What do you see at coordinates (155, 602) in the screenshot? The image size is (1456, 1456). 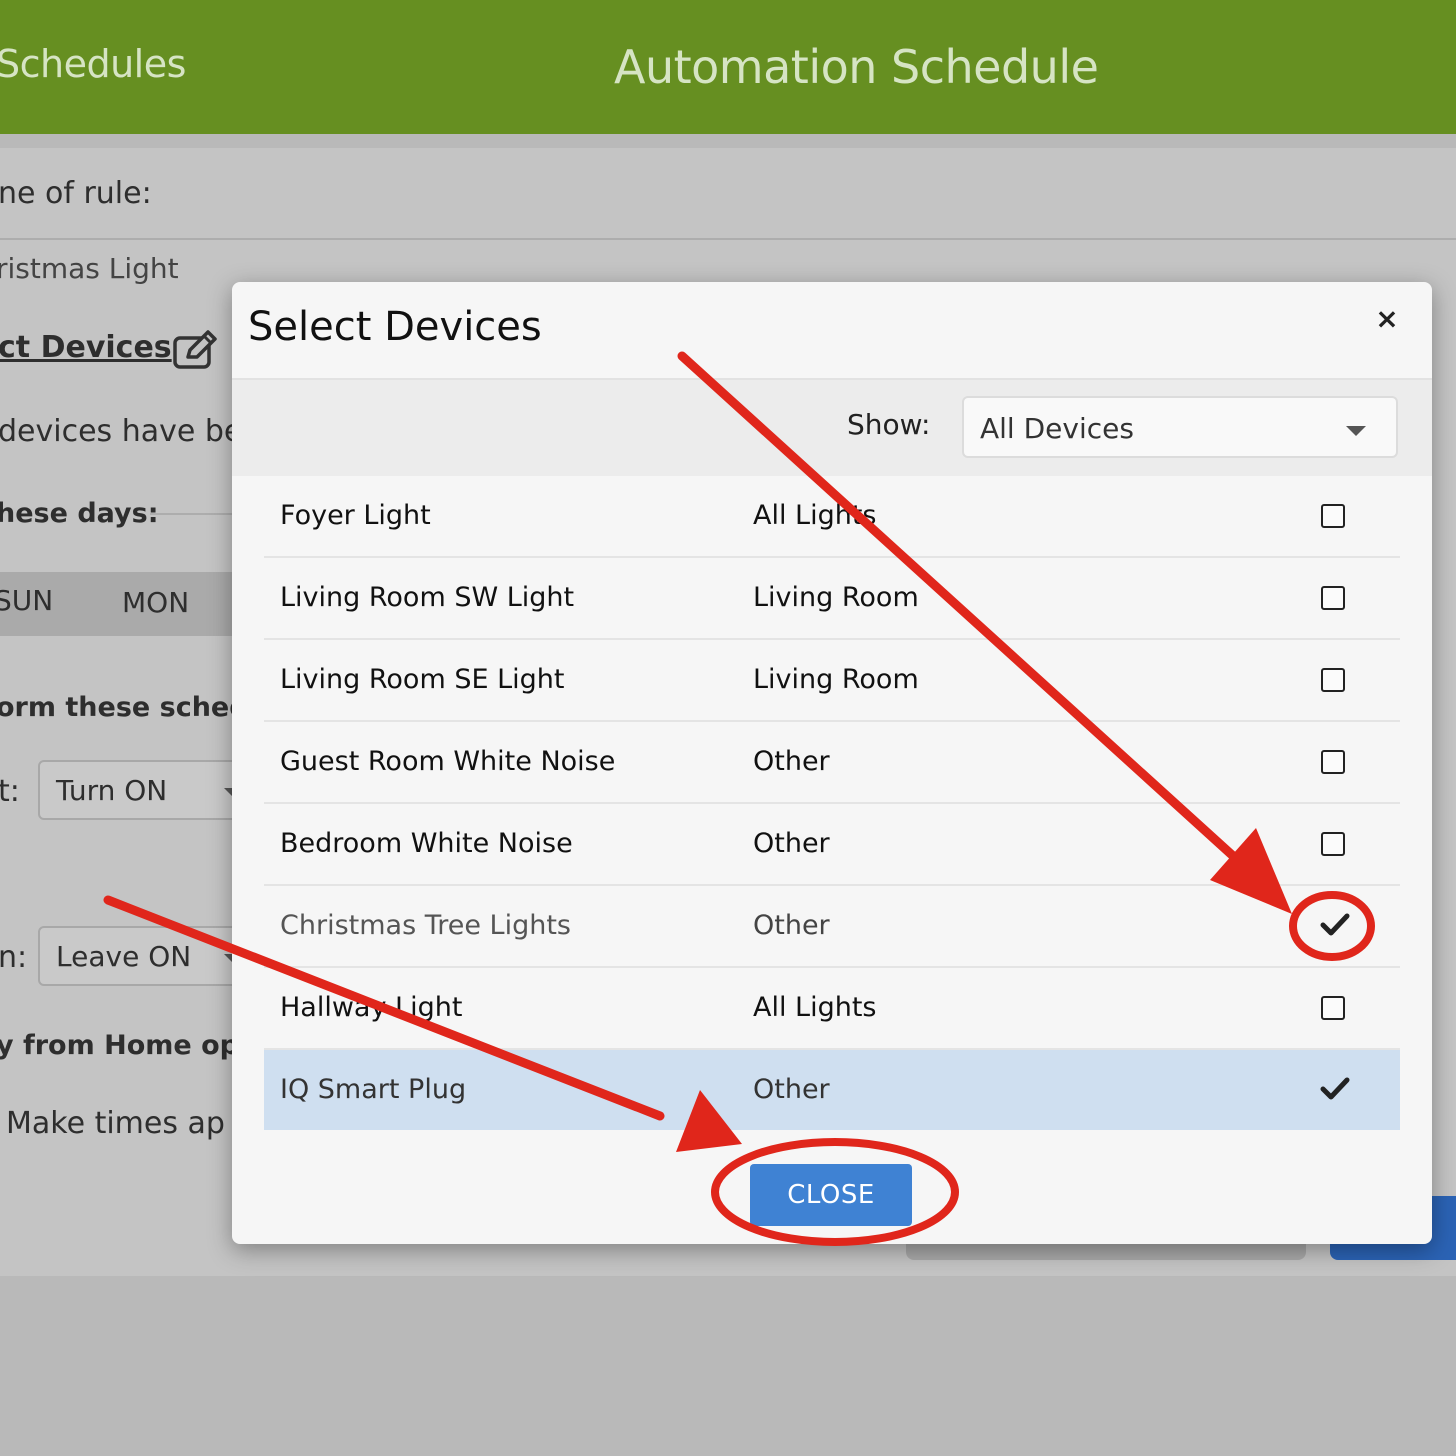 I see `day-mon-button: MON` at bounding box center [155, 602].